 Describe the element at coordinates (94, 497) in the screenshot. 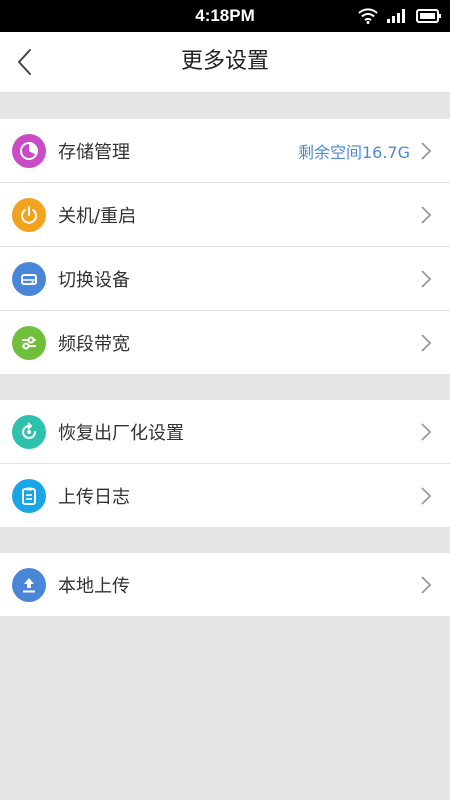

I see `row-label: 上传日志` at that location.